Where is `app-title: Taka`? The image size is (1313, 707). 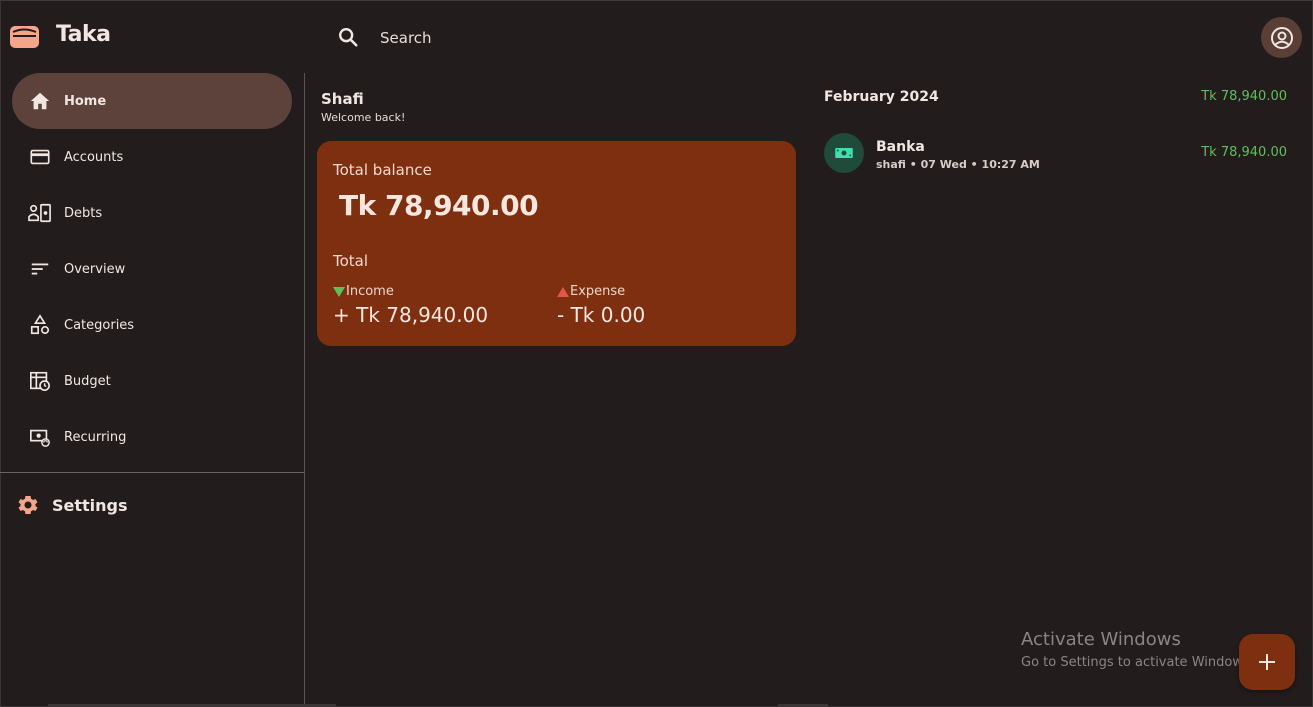 app-title: Taka is located at coordinates (83, 34).